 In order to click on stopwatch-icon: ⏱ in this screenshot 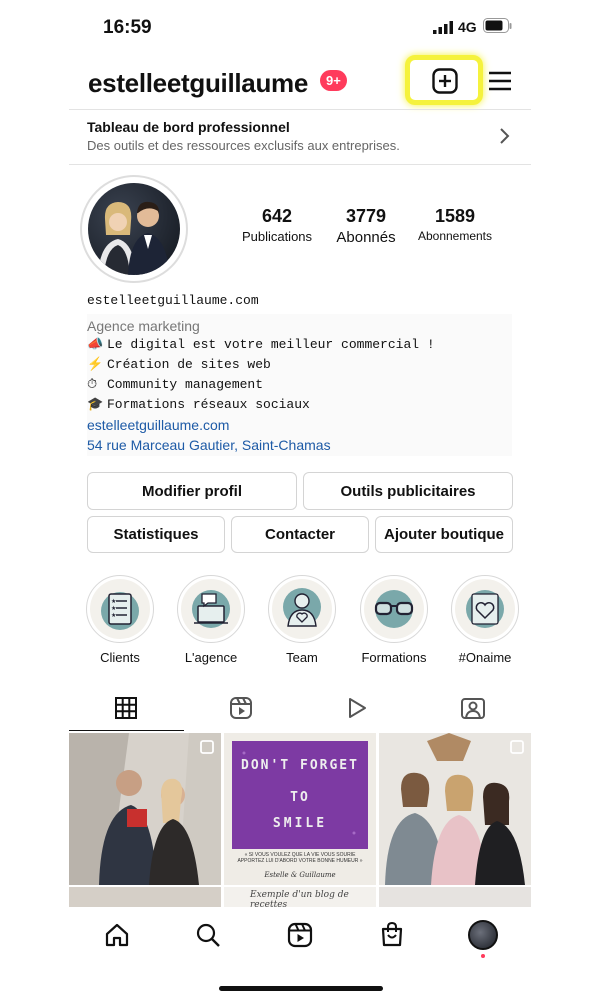, I will do `click(92, 383)`.